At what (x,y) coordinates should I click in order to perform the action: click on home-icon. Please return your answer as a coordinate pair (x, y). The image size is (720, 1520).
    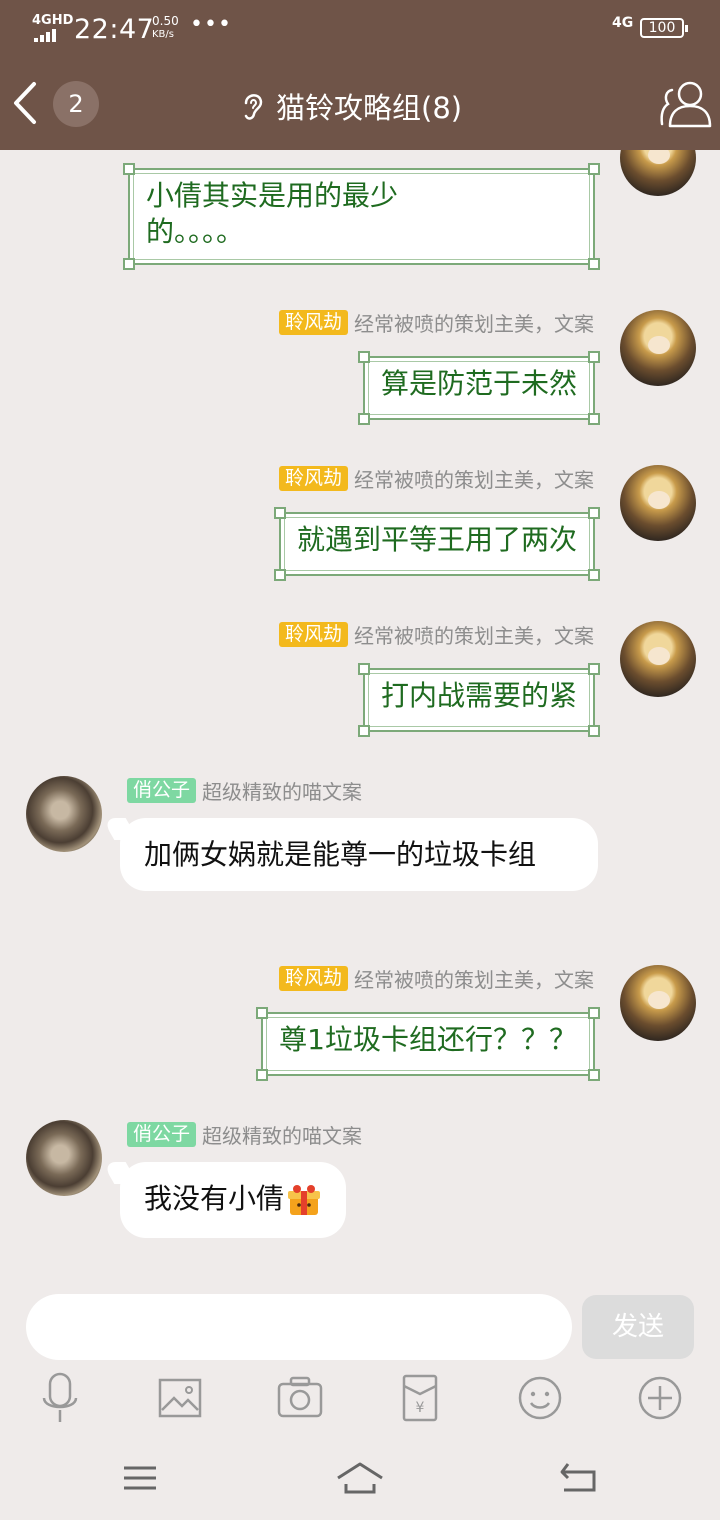
    Looking at the image, I should click on (360, 1478).